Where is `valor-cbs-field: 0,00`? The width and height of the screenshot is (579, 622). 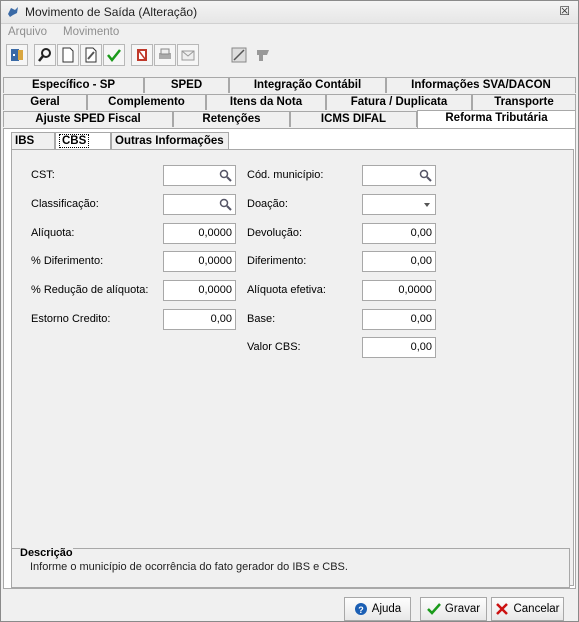
valor-cbs-field: 0,00 is located at coordinates (399, 347).